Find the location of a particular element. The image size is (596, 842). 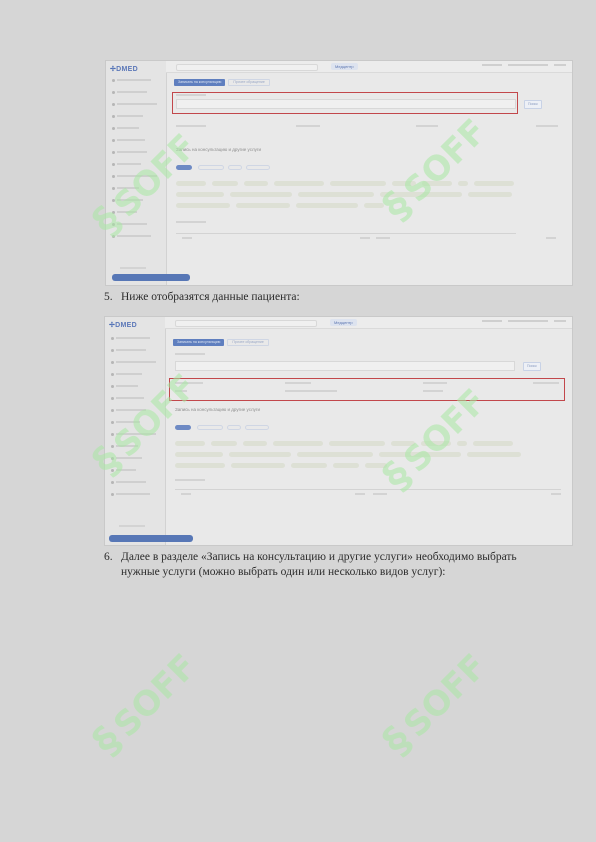

svg-text: SOFF is located at coordinates (445, 697).